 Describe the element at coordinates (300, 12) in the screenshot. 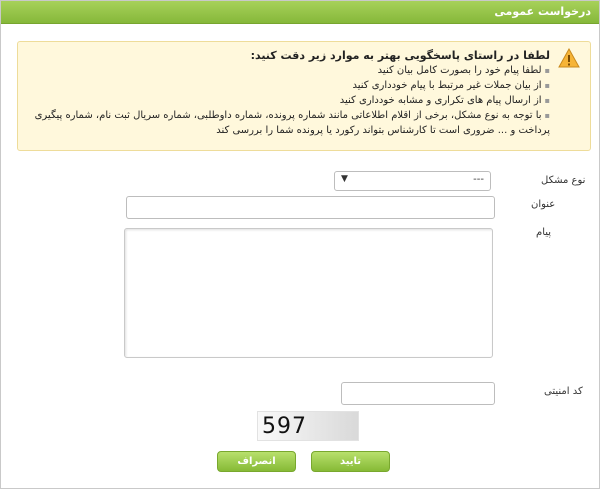

I see `title-bar: درخواست عمومی` at that location.